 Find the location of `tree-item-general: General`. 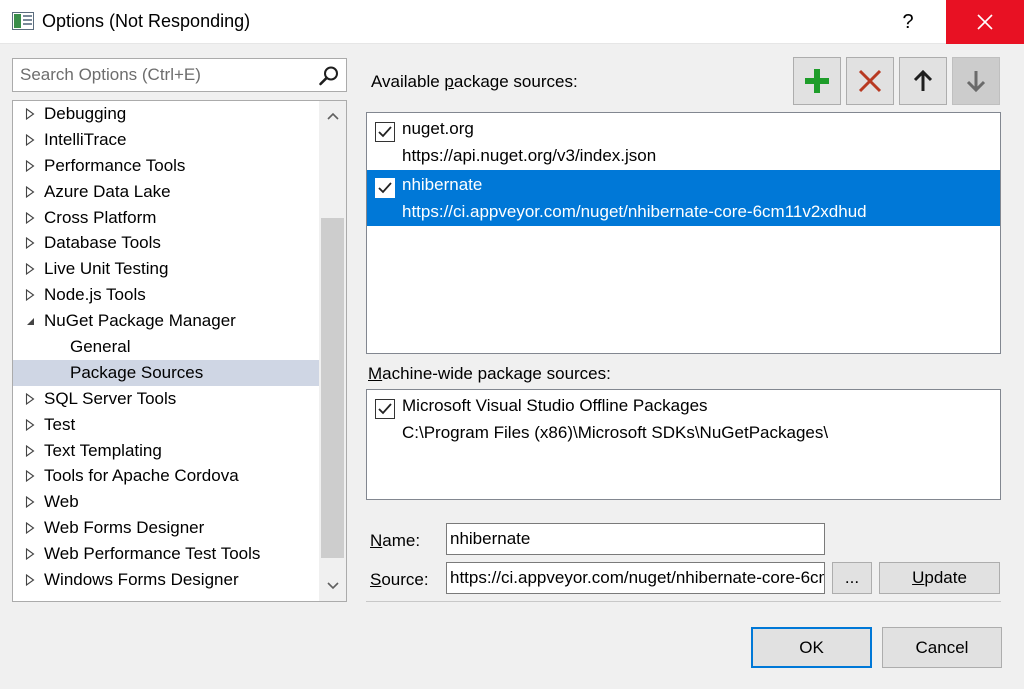

tree-item-general: General is located at coordinates (166, 347).